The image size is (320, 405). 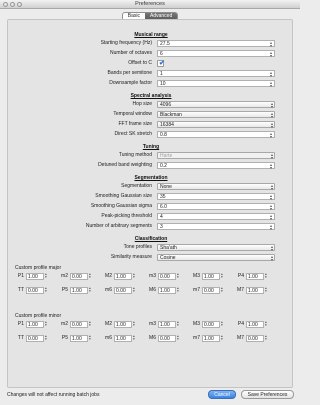 I want to click on gaussian-size-label: Smoothing Gaussian size, so click(x=123, y=196).